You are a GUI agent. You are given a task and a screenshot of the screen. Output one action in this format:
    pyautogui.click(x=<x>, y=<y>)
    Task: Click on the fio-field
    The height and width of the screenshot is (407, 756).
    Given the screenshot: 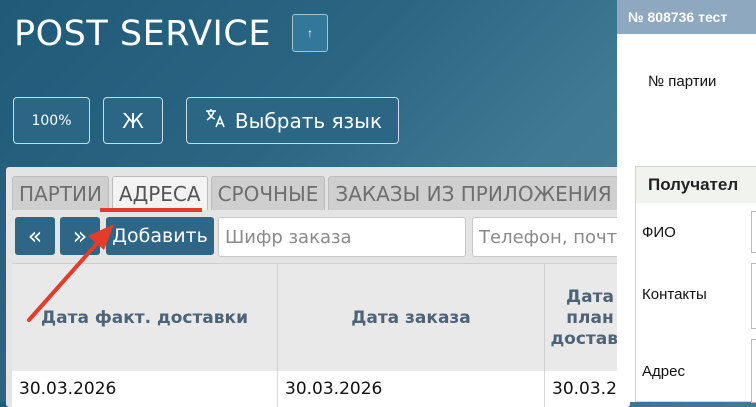 What is the action you would take?
    pyautogui.click(x=753, y=232)
    